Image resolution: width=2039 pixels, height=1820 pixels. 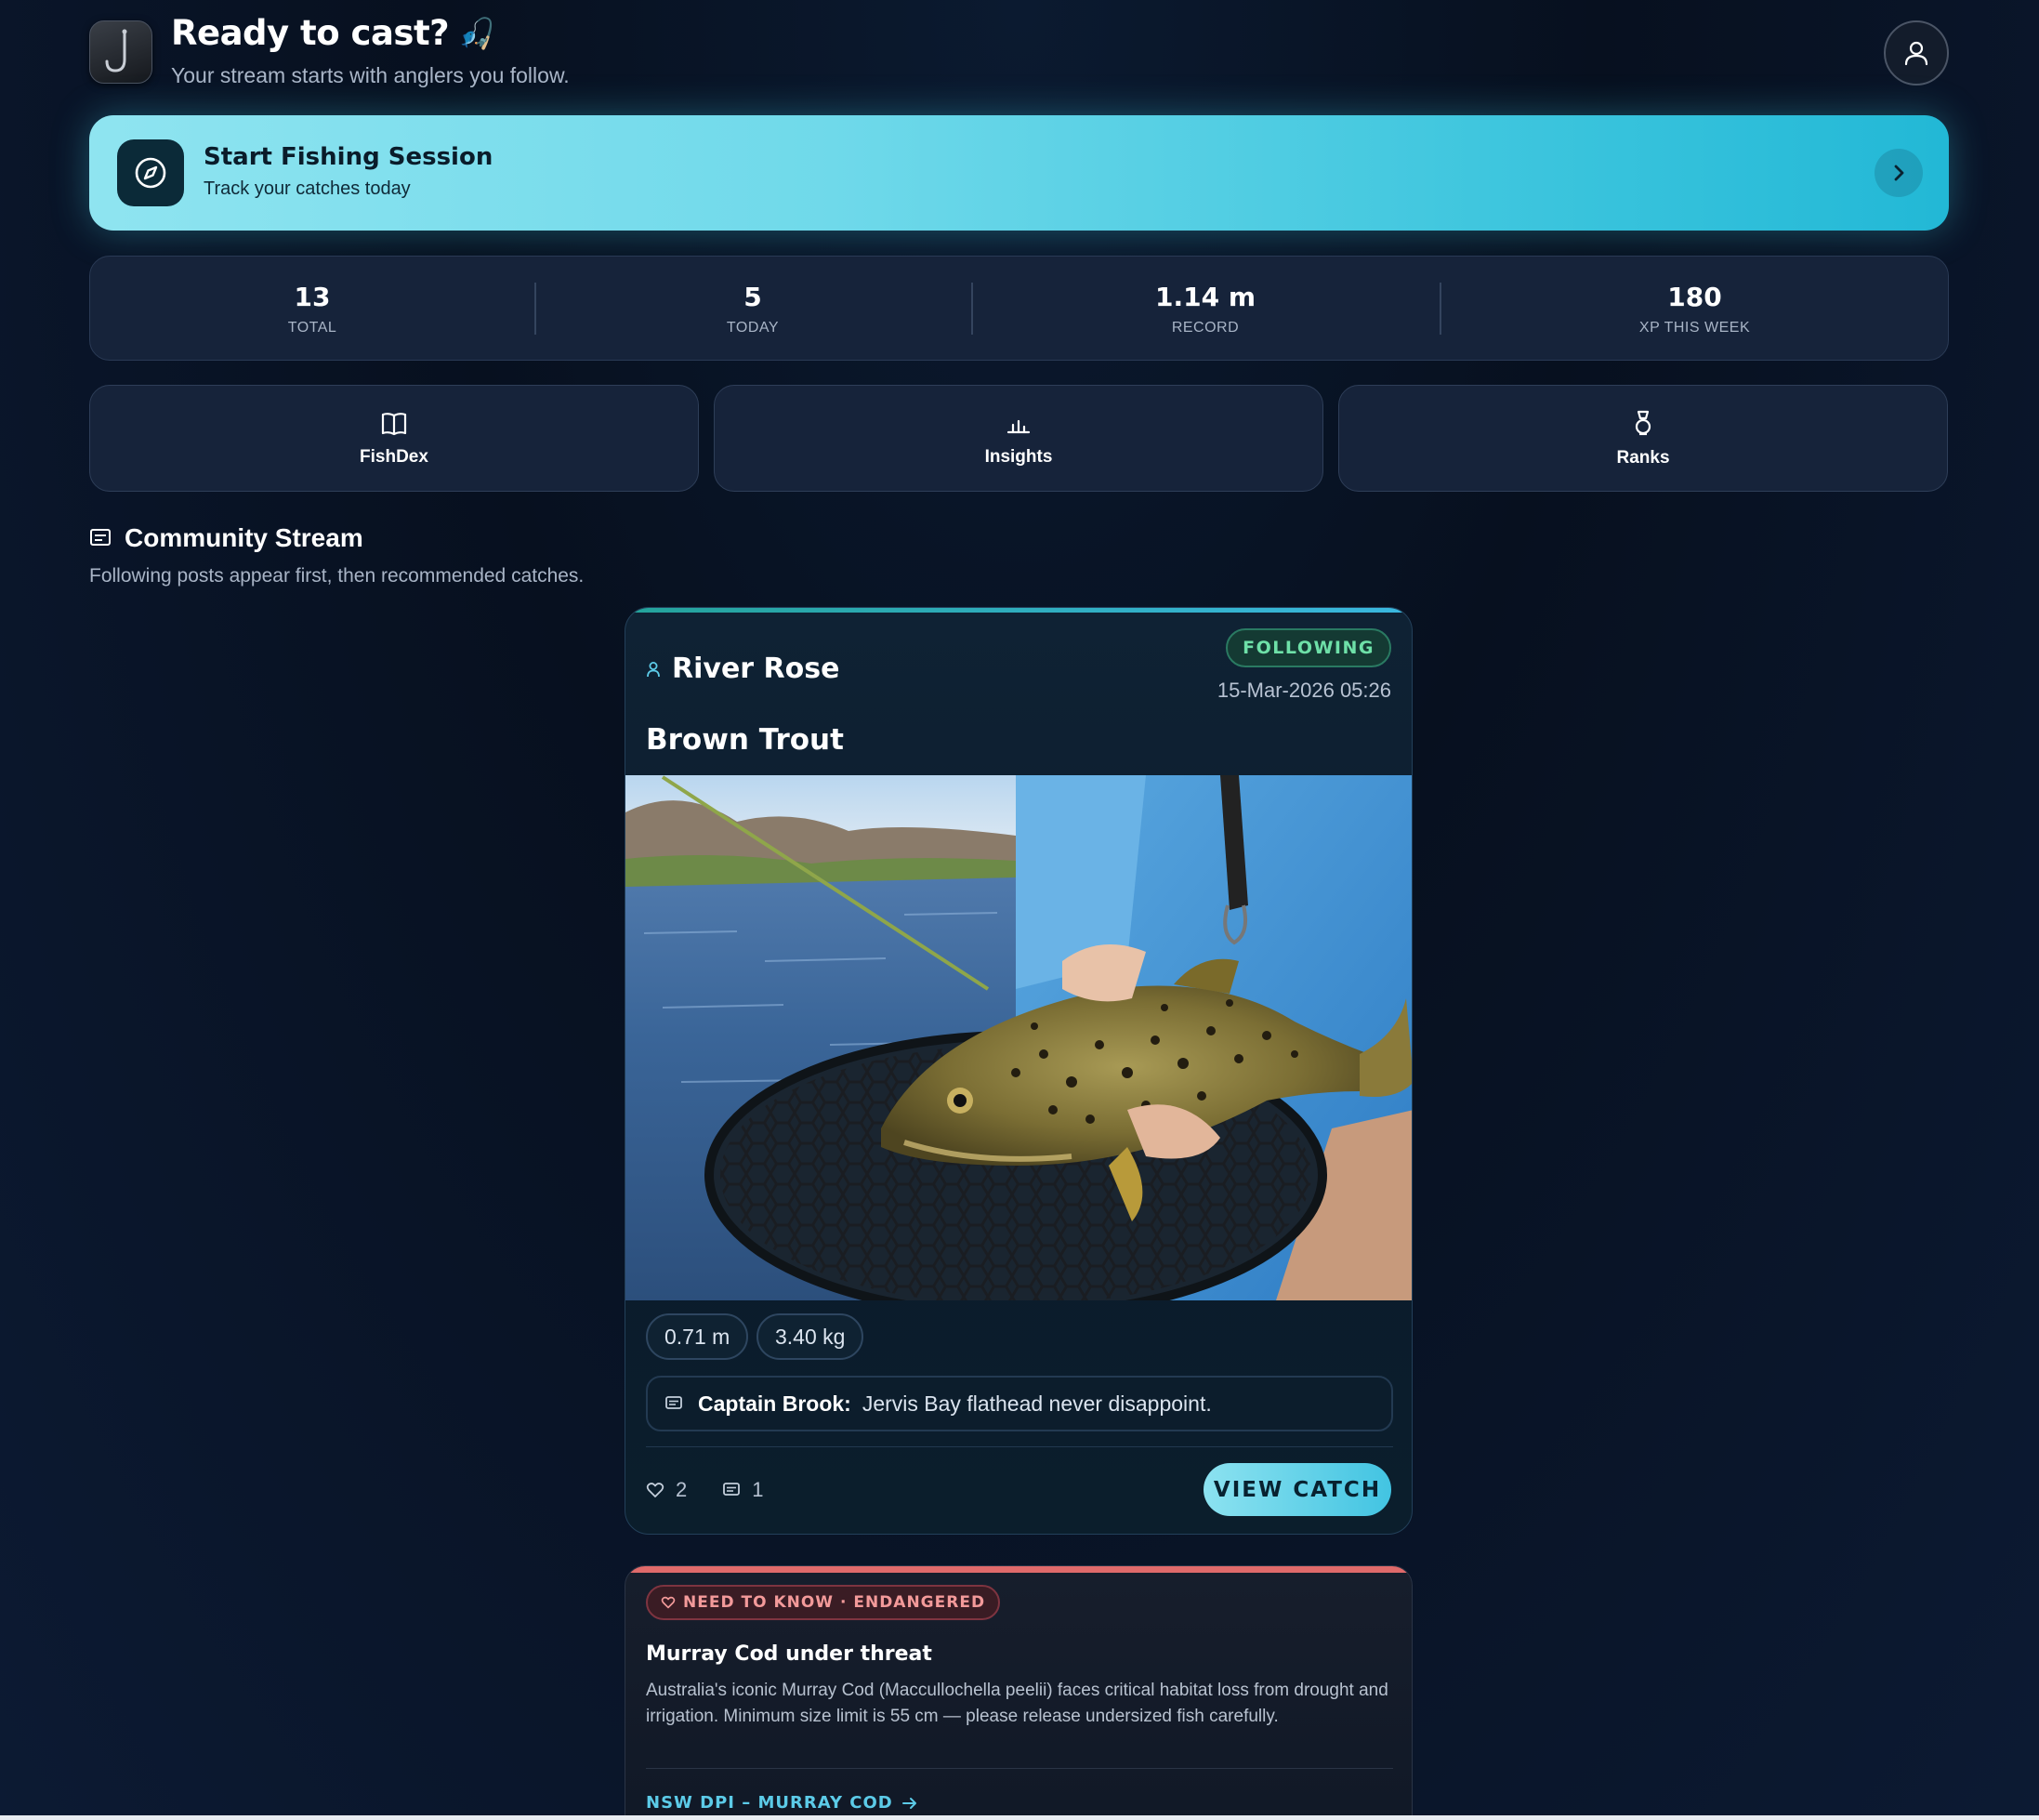 What do you see at coordinates (1899, 173) in the screenshot?
I see `chevron-right-icon` at bounding box center [1899, 173].